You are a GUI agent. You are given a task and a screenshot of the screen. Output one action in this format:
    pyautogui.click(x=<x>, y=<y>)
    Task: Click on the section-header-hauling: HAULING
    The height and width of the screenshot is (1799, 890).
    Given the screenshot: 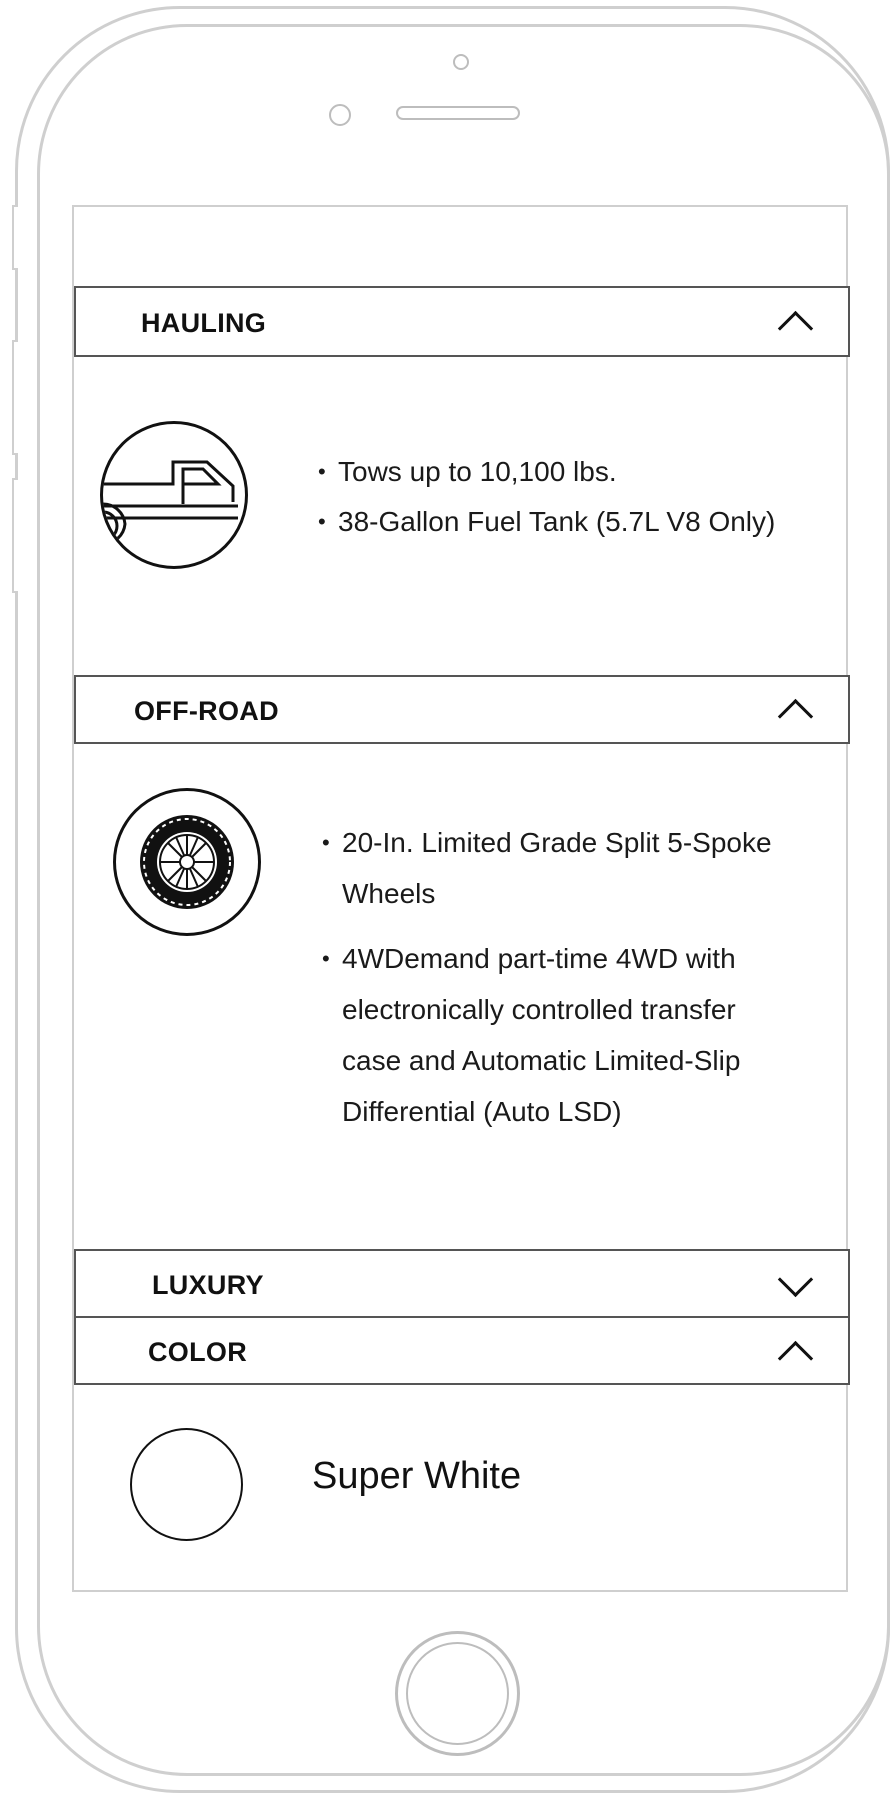 What is the action you would take?
    pyautogui.click(x=462, y=321)
    